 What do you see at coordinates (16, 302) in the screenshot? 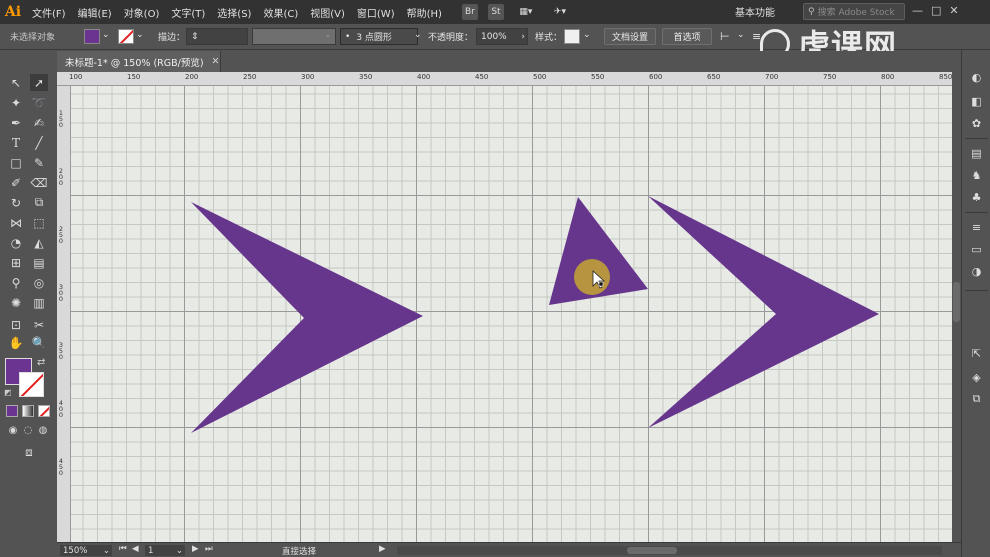
I see `symbol-sprayer-icon: ✺` at bounding box center [16, 302].